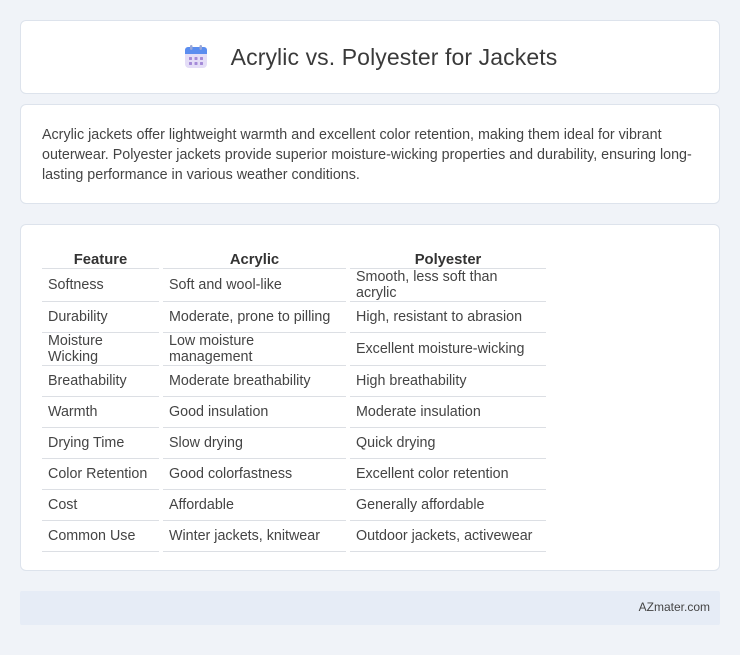 Image resolution: width=740 pixels, height=655 pixels. Describe the element at coordinates (101, 380) in the screenshot. I see `feature-cell: Breathability` at that location.